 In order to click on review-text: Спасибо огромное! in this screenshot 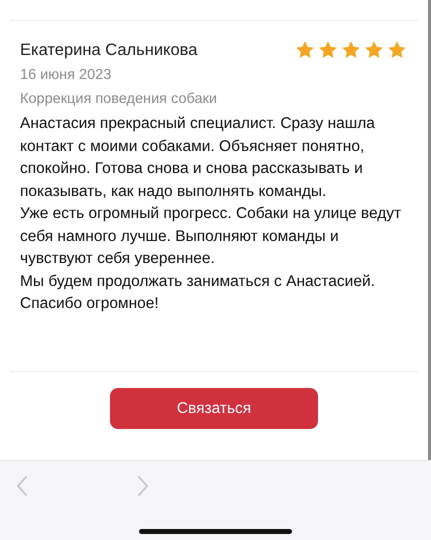, I will do `click(90, 304)`.